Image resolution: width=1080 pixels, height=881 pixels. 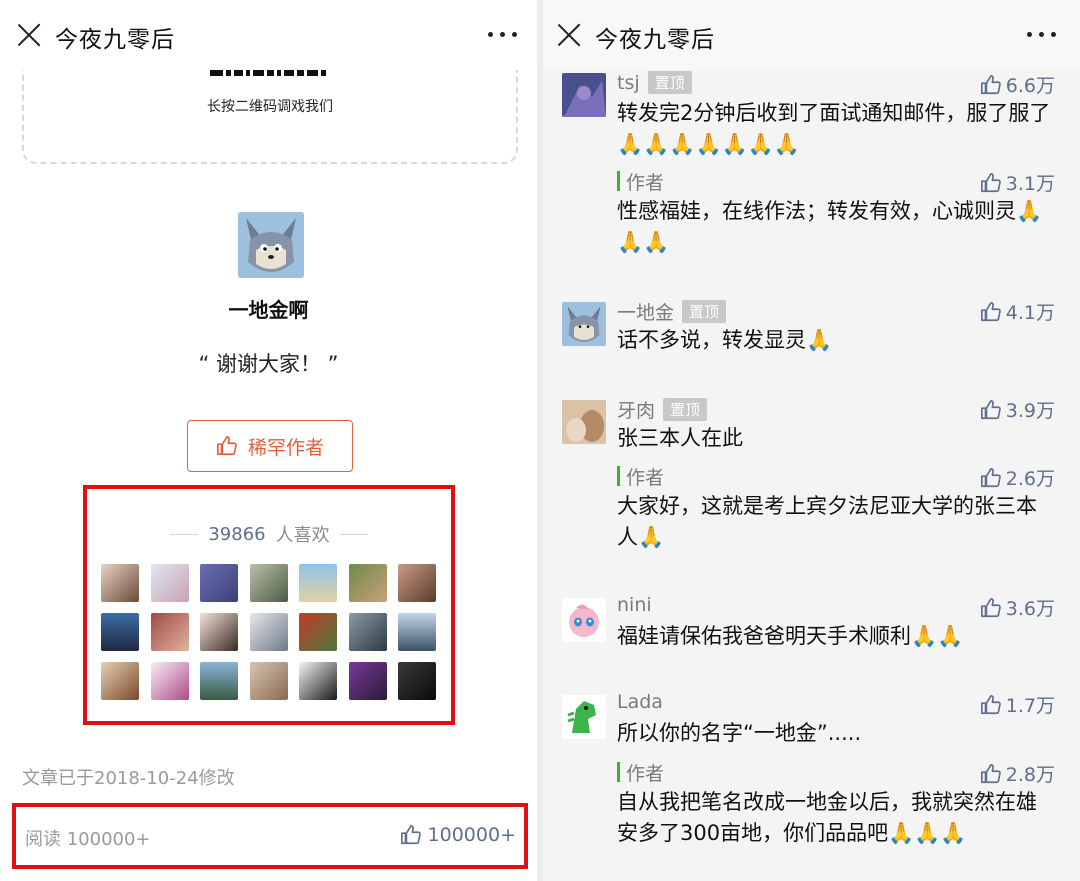 What do you see at coordinates (672, 311) in the screenshot?
I see `commenter-name: 一地金 置顶` at bounding box center [672, 311].